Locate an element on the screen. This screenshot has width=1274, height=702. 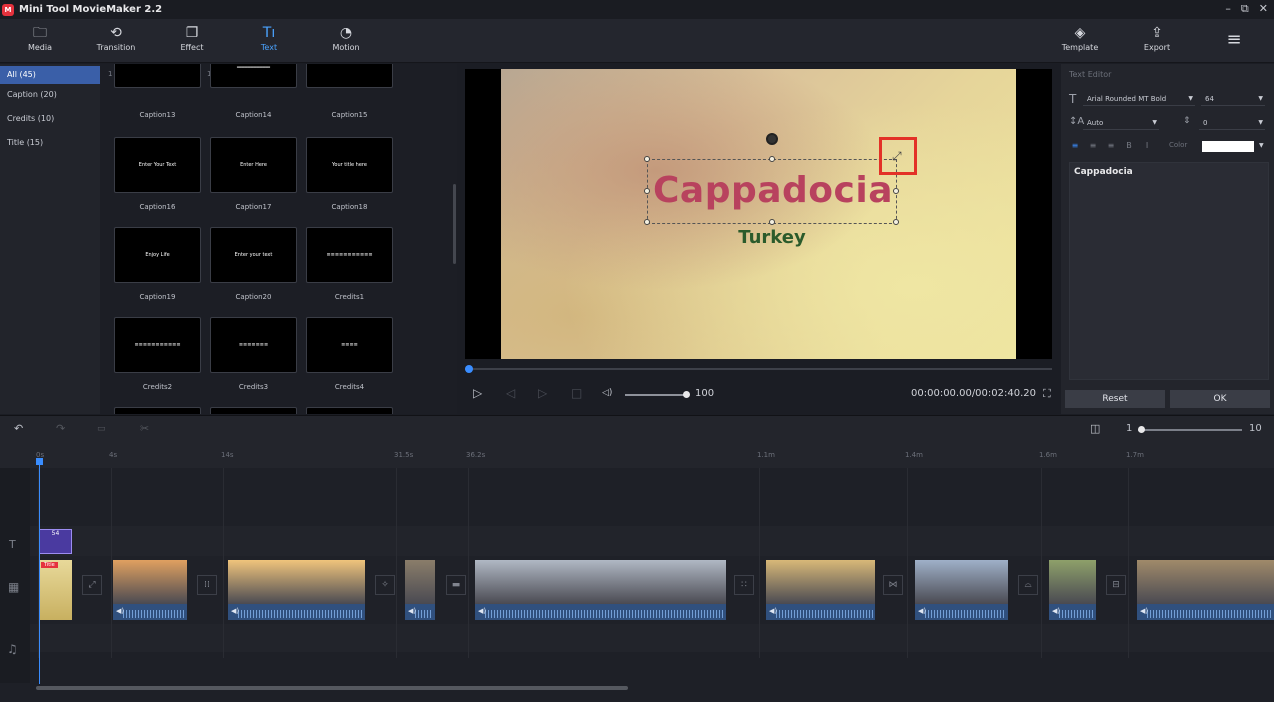
text-button: Tı Text is located at coordinates (269, 38).